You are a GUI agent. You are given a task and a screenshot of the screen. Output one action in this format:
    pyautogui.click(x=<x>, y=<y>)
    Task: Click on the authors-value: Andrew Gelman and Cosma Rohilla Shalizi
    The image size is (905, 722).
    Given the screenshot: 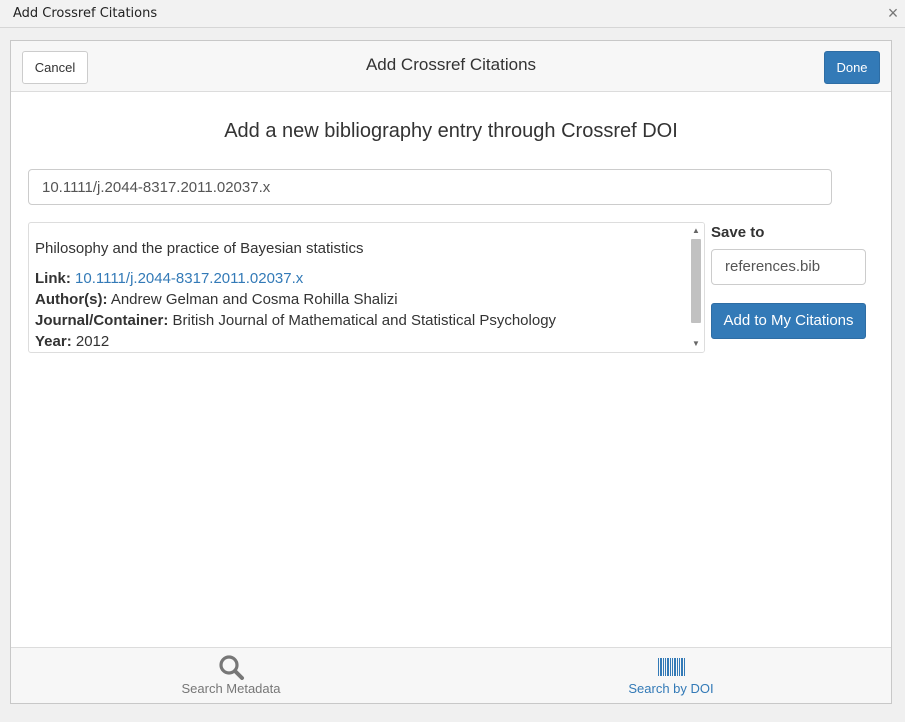 What is the action you would take?
    pyautogui.click(x=254, y=299)
    